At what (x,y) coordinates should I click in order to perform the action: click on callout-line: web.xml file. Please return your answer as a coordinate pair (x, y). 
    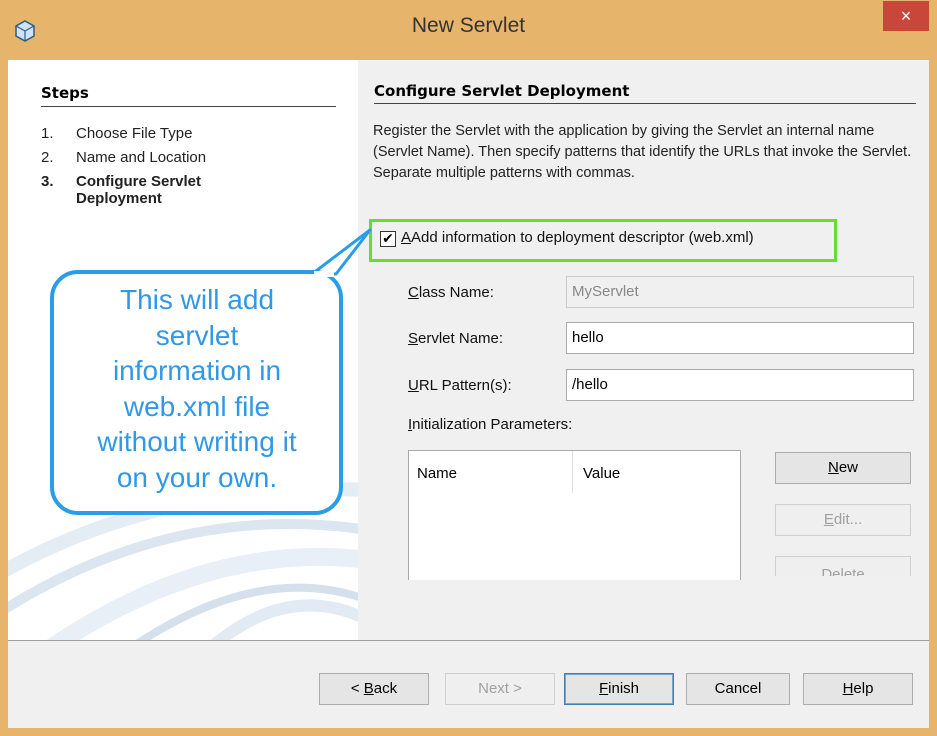
    Looking at the image, I should click on (197, 406).